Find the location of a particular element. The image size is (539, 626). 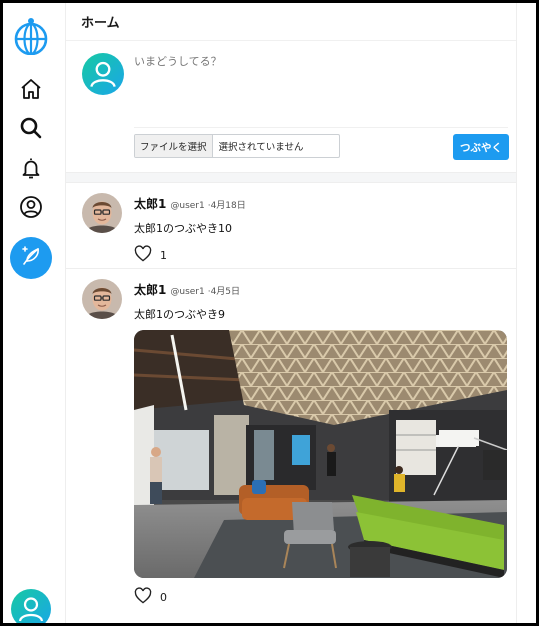

like-control: 0 is located at coordinates (325, 597).